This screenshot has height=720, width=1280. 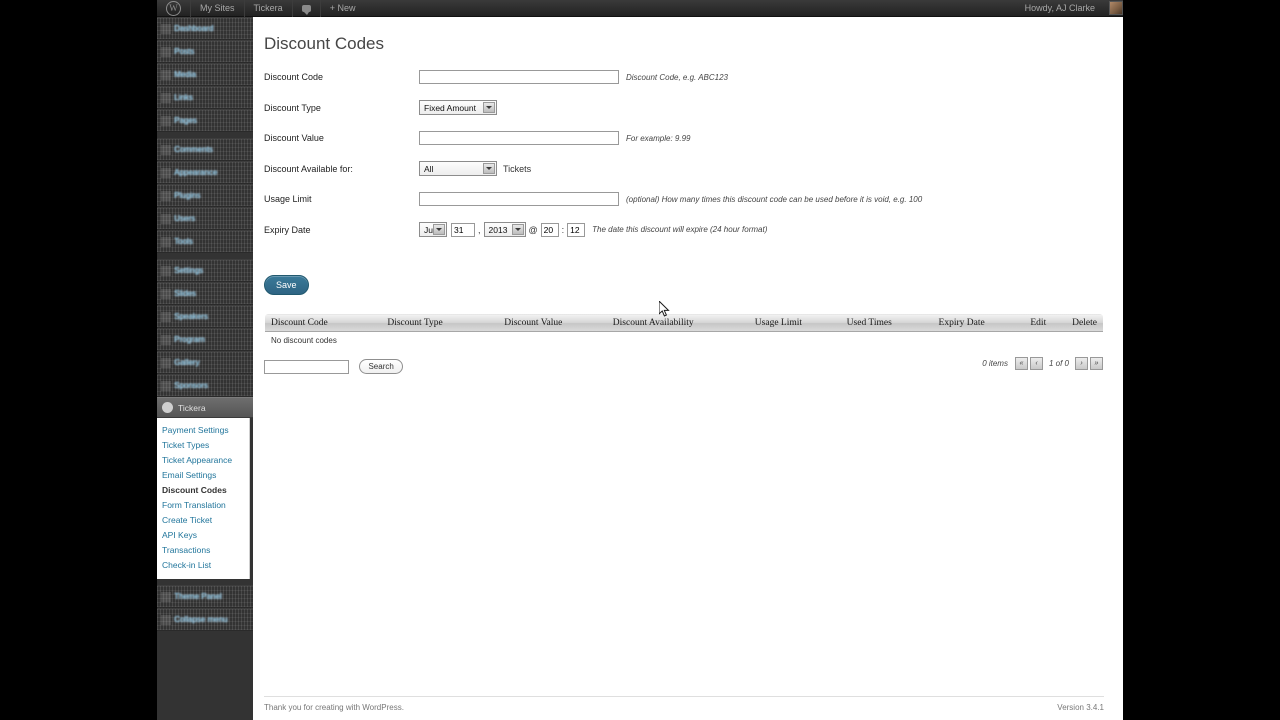 What do you see at coordinates (549, 229) in the screenshot?
I see `expiry-hour-input` at bounding box center [549, 229].